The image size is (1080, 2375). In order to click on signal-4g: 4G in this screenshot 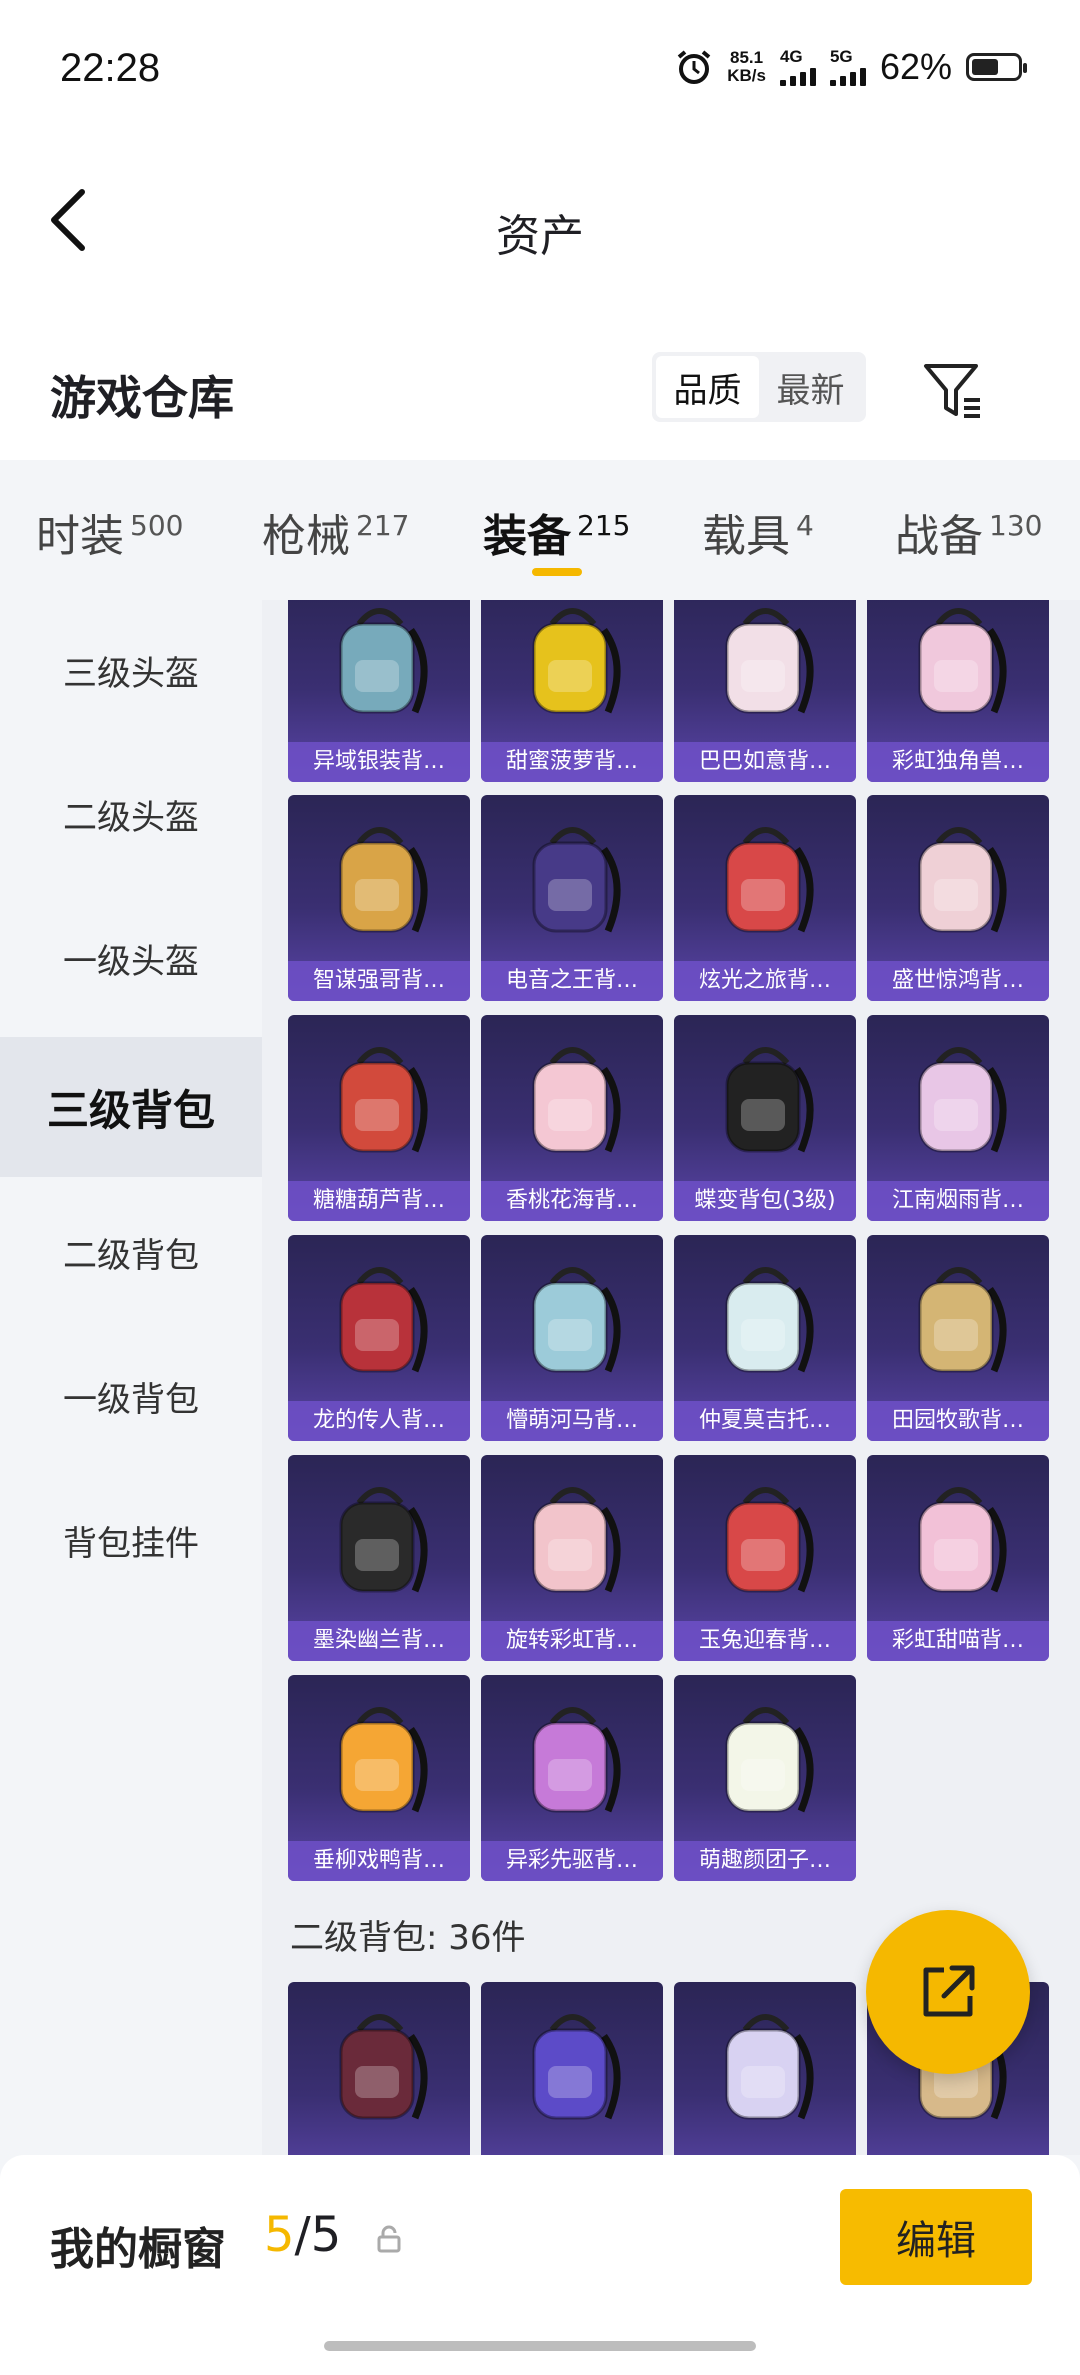, I will do `click(797, 67)`.